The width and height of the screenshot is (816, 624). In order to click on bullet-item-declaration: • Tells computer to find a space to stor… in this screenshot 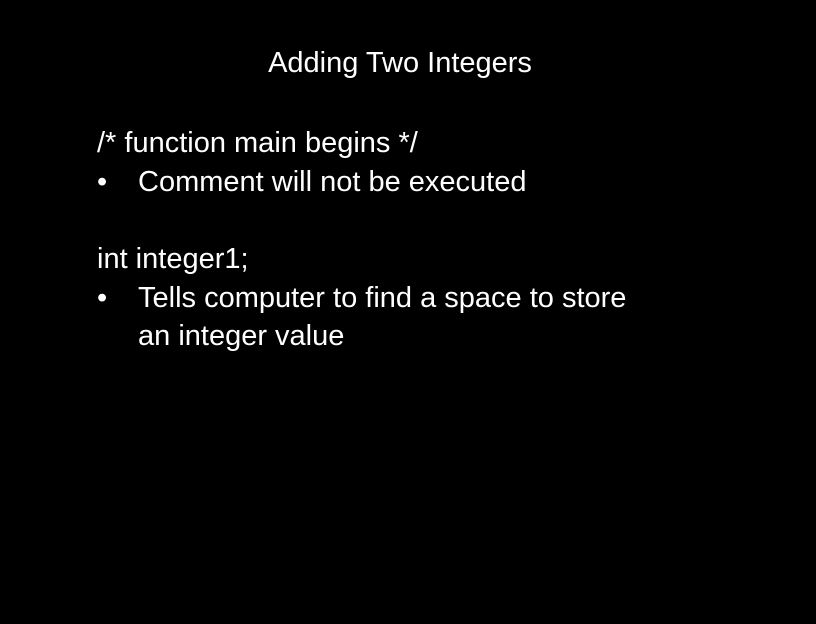, I will do `click(437, 317)`.